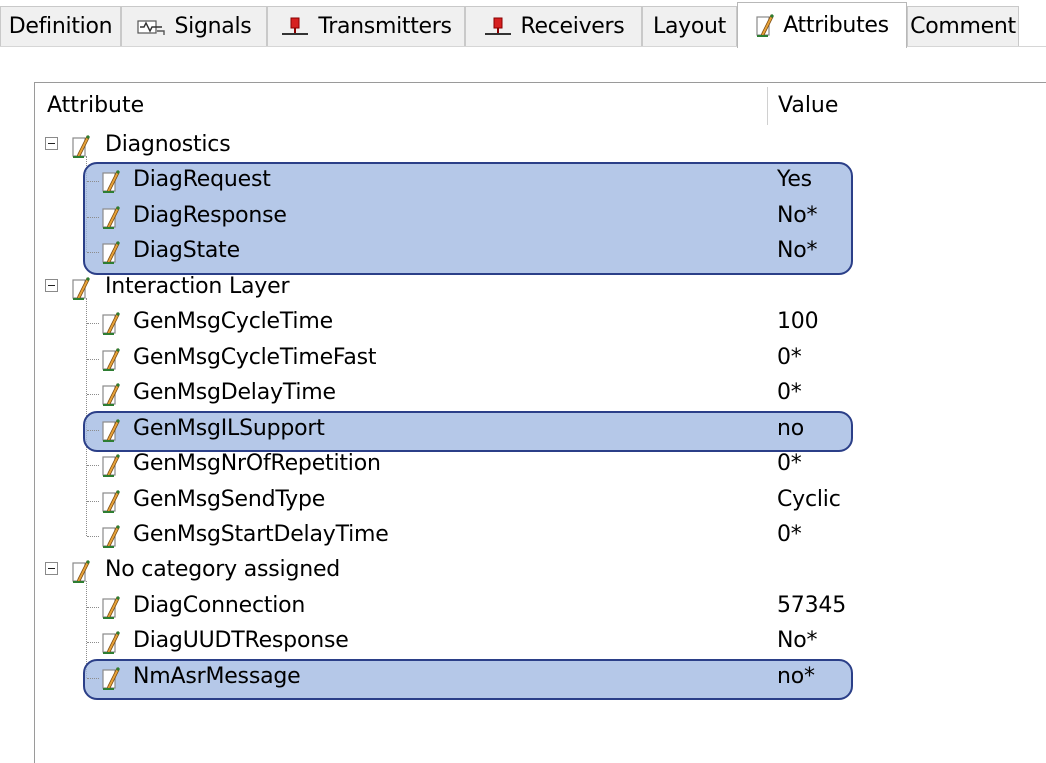  I want to click on group-label: Interaction Layer, so click(197, 286).